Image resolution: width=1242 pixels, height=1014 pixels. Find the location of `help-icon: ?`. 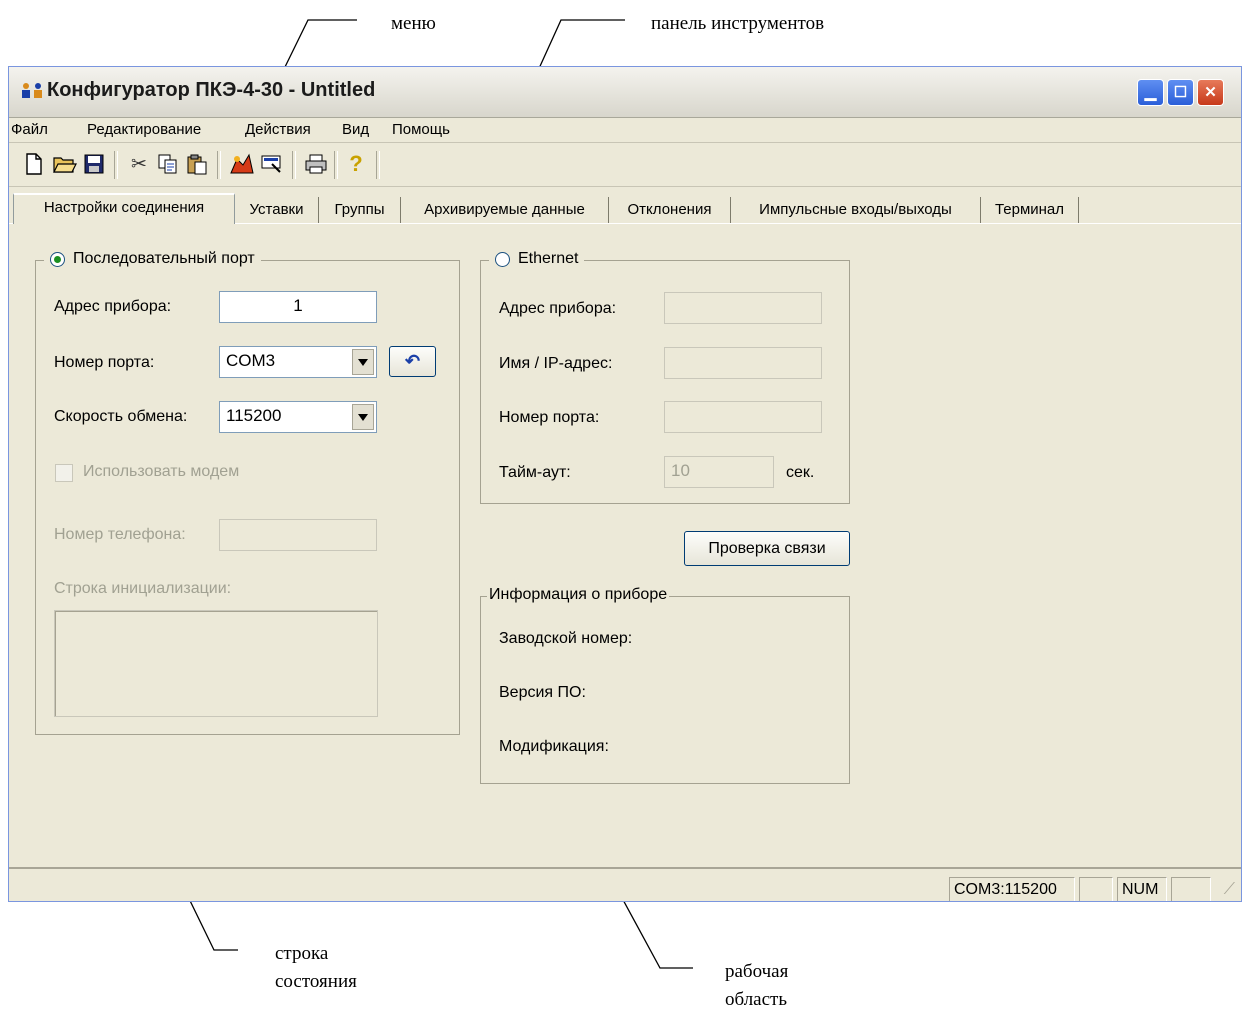

help-icon: ? is located at coordinates (356, 164).